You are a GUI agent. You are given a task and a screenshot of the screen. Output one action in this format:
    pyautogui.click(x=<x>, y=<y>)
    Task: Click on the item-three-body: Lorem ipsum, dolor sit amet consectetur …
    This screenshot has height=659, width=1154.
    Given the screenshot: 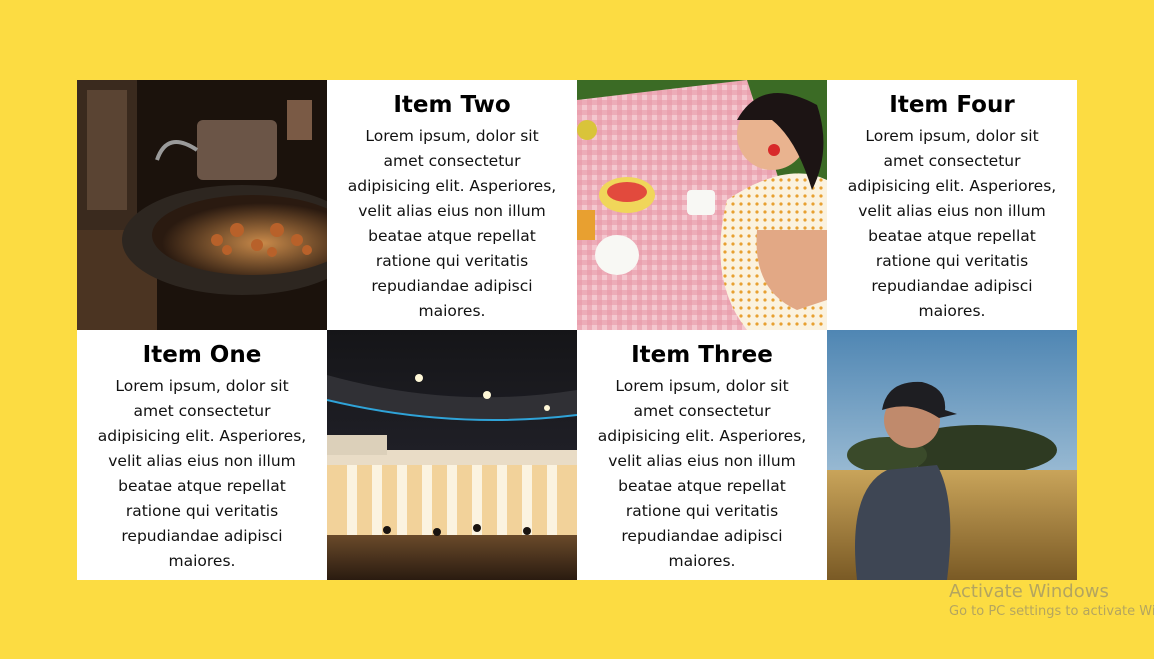 What is the action you would take?
    pyautogui.click(x=702, y=473)
    